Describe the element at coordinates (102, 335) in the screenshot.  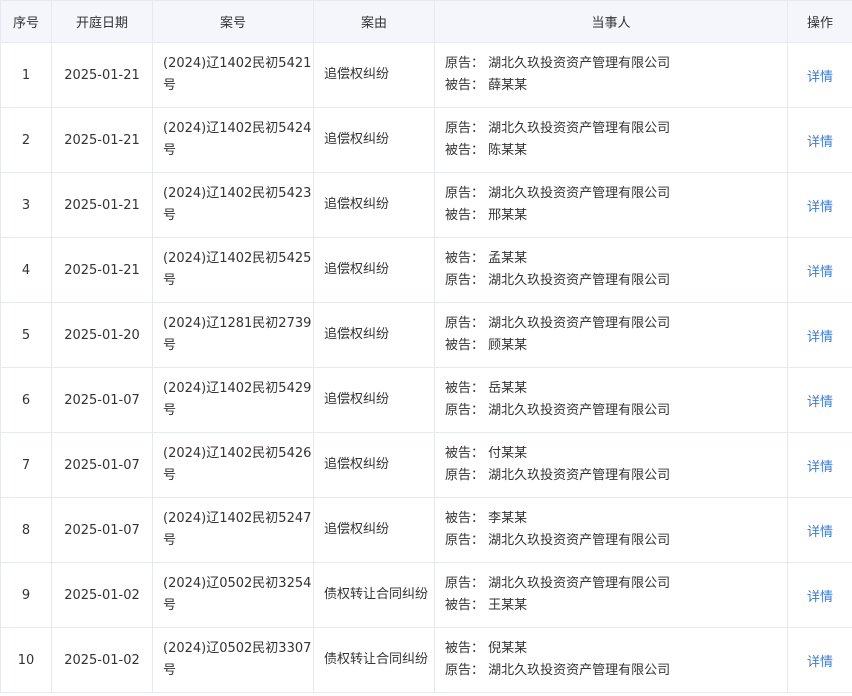
I see `hearing-date: 2025-01-20` at that location.